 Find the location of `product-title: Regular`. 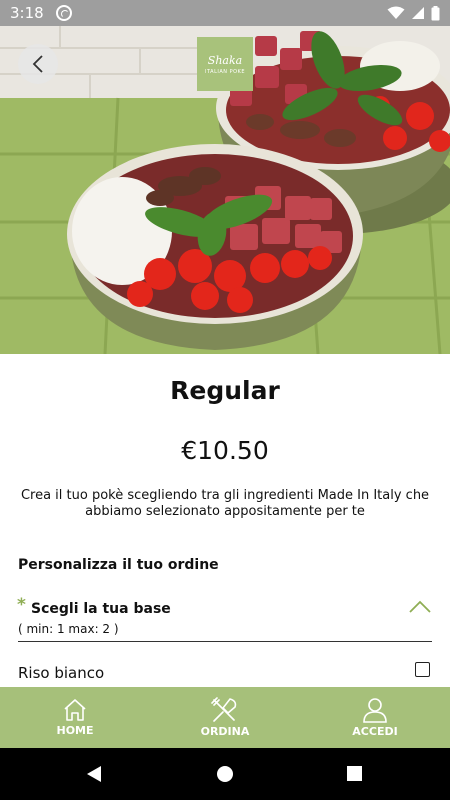

product-title: Regular is located at coordinates (225, 390).